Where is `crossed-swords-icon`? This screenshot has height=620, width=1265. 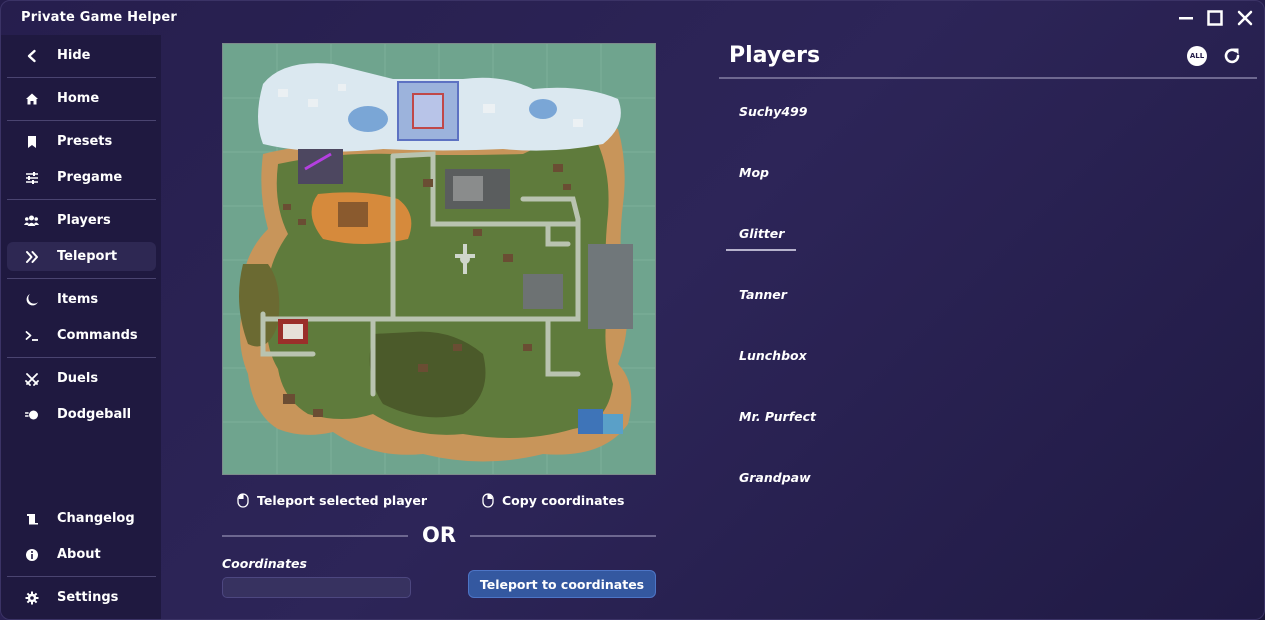 crossed-swords-icon is located at coordinates (31, 378).